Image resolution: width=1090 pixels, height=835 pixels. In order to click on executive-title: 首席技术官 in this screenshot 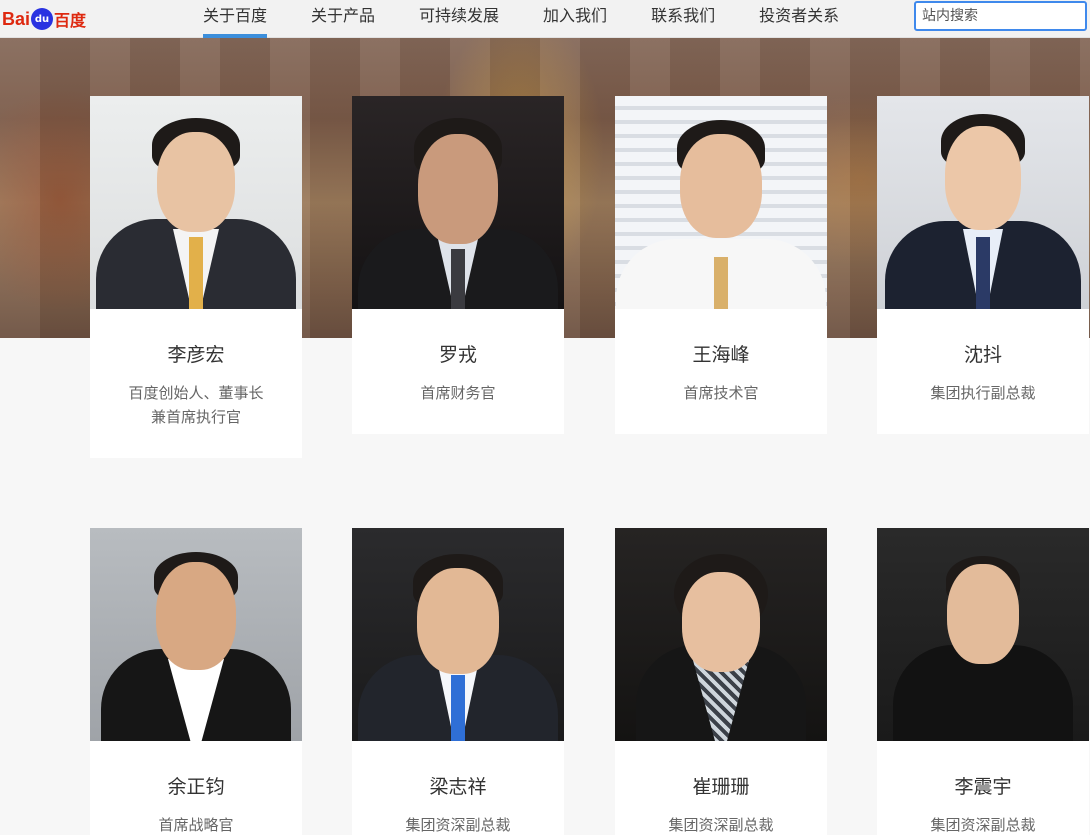, I will do `click(721, 393)`.